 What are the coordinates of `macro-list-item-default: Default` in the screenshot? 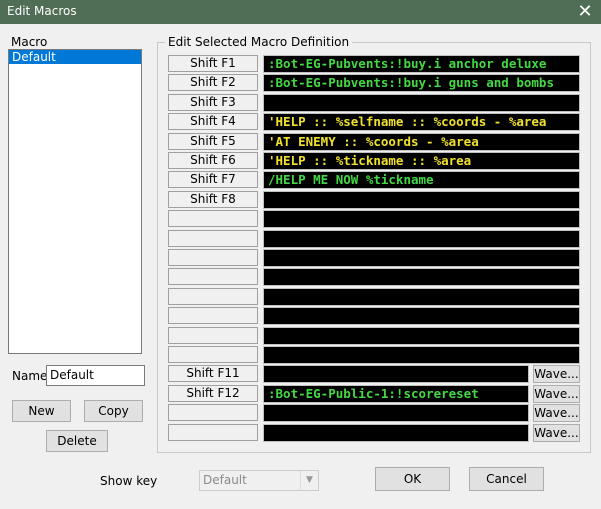 It's located at (75, 57).